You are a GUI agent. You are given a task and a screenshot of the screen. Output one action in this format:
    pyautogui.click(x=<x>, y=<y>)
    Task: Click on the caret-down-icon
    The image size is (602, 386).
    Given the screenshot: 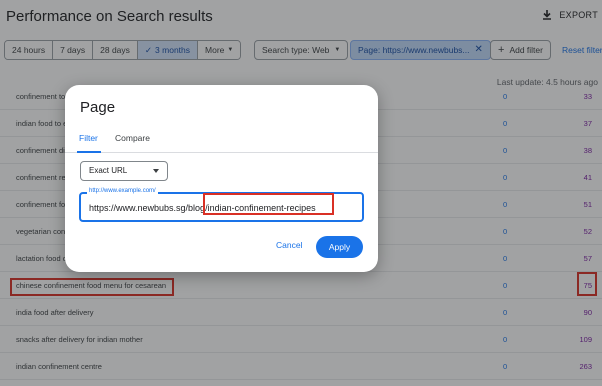 What is the action you would take?
    pyautogui.click(x=156, y=171)
    